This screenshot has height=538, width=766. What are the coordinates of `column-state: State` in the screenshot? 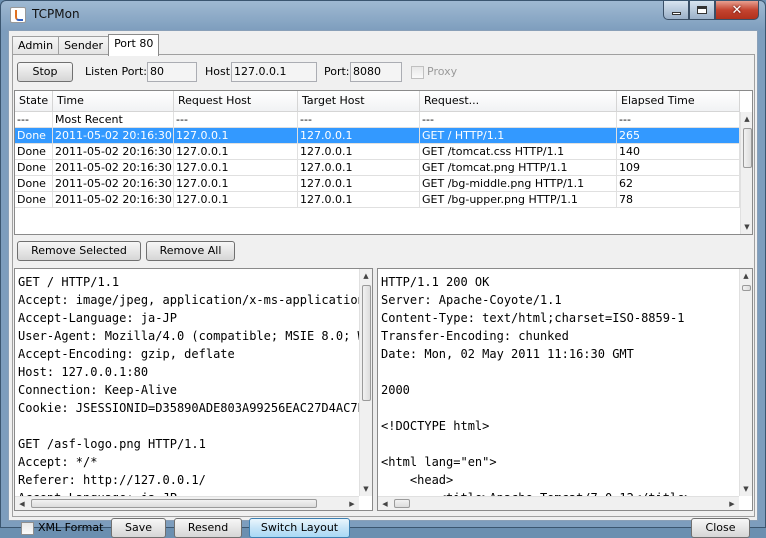 It's located at (34, 101).